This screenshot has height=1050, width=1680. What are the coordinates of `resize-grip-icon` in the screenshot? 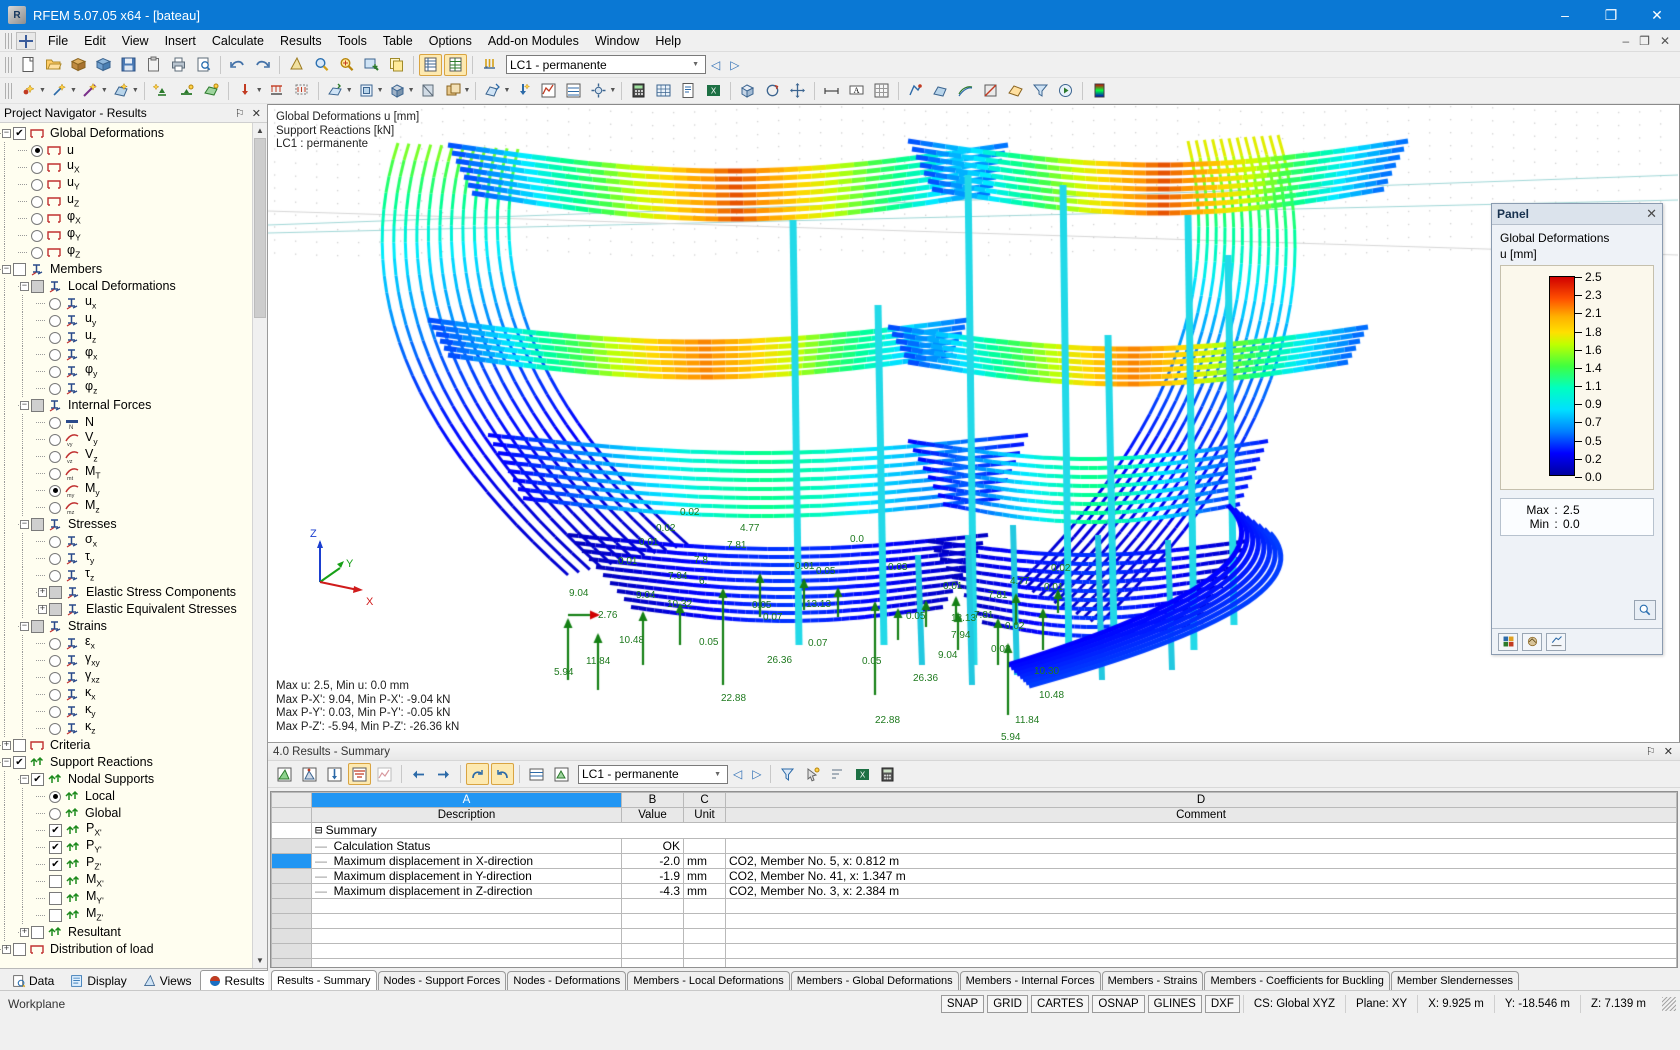 It's located at (1669, 1003).